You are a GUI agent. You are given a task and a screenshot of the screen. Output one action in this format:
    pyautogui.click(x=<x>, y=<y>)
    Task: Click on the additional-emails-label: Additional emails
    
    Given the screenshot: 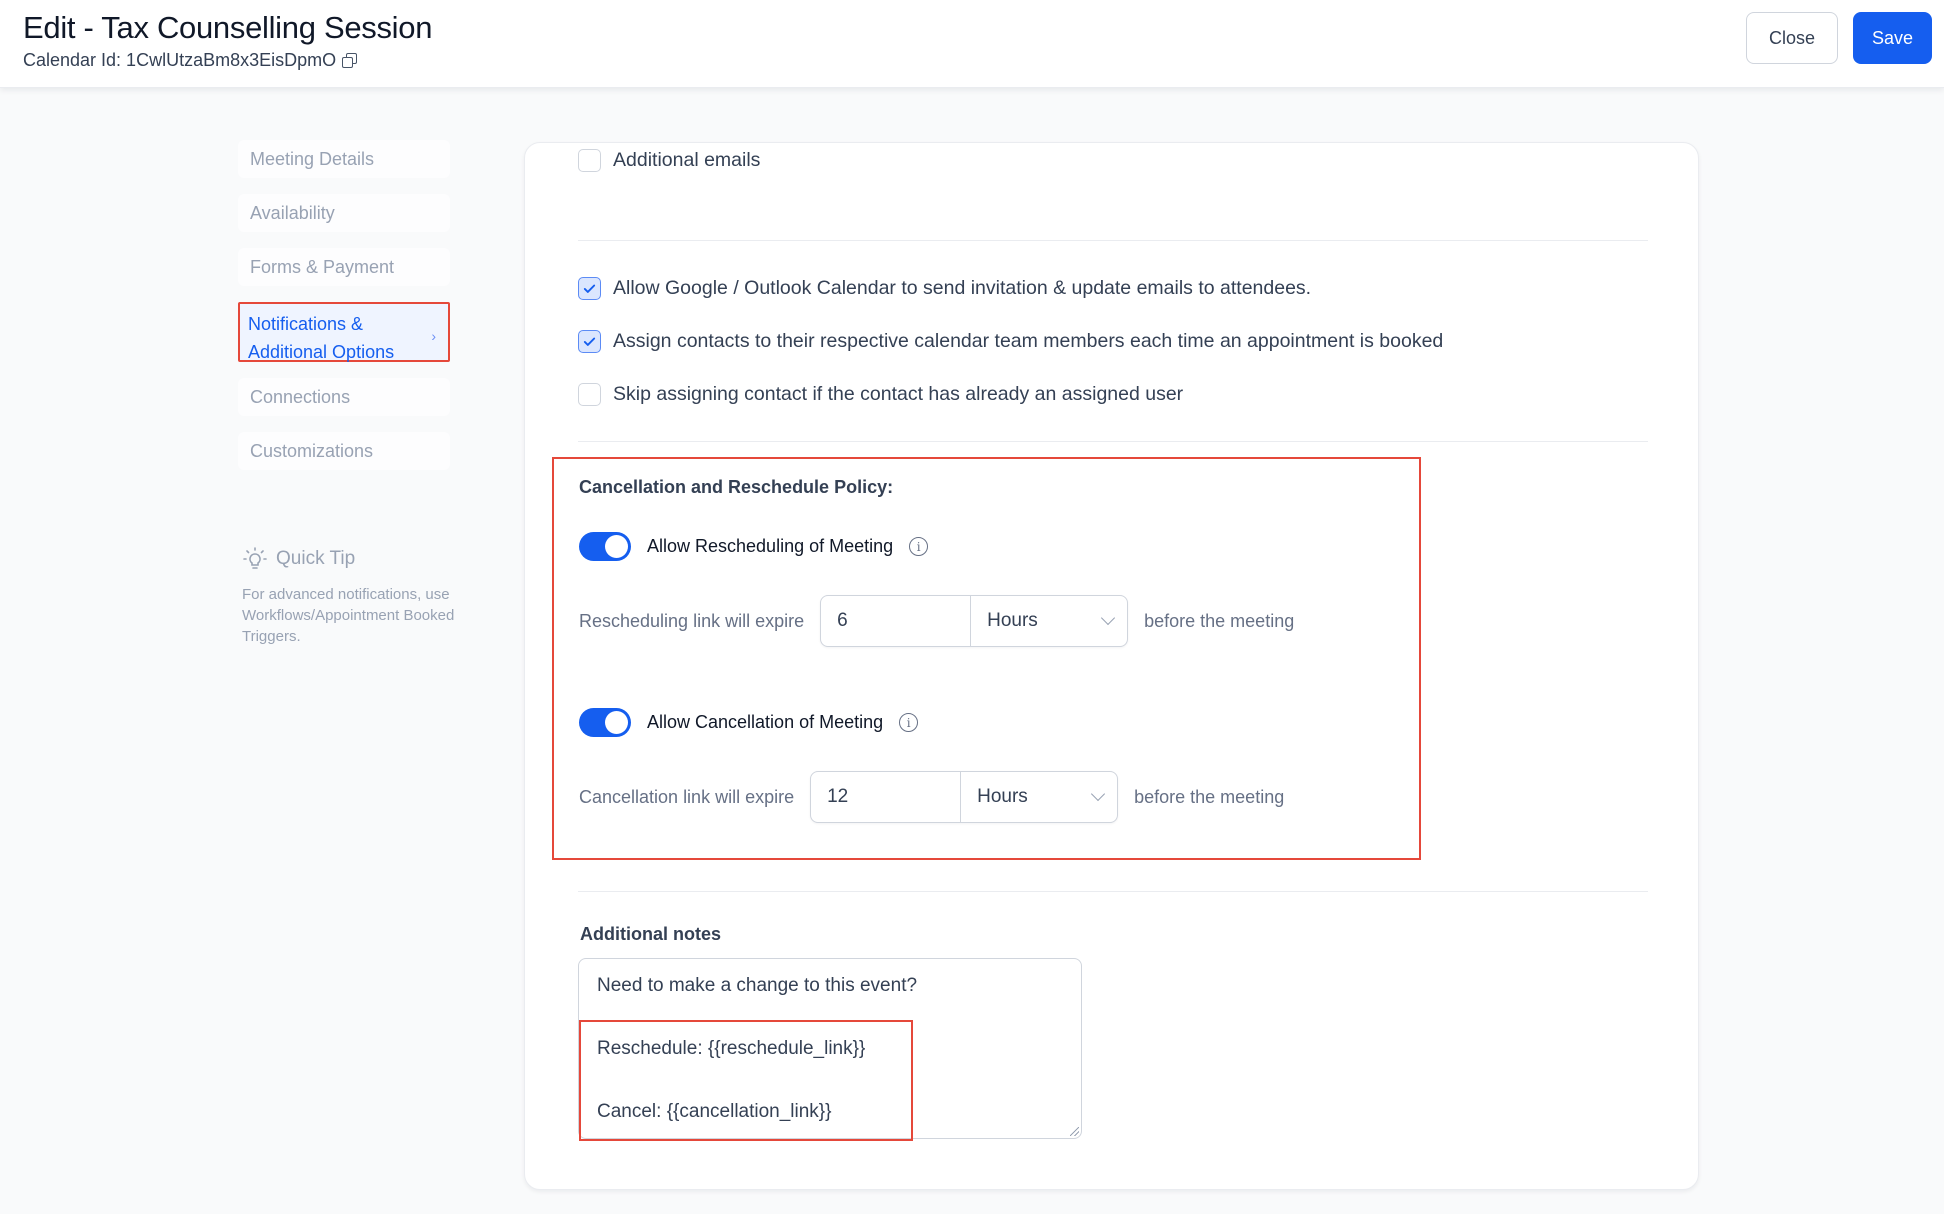 What is the action you would take?
    pyautogui.click(x=687, y=160)
    